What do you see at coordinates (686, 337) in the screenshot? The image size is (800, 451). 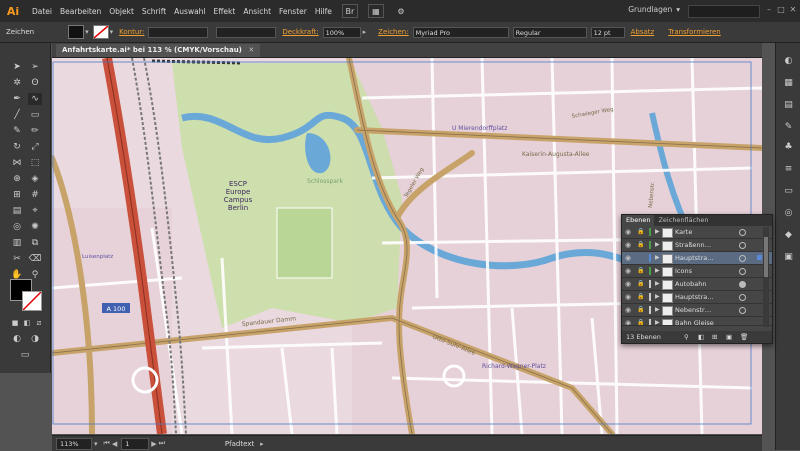 I see `locate-object-icon: ⚲` at bounding box center [686, 337].